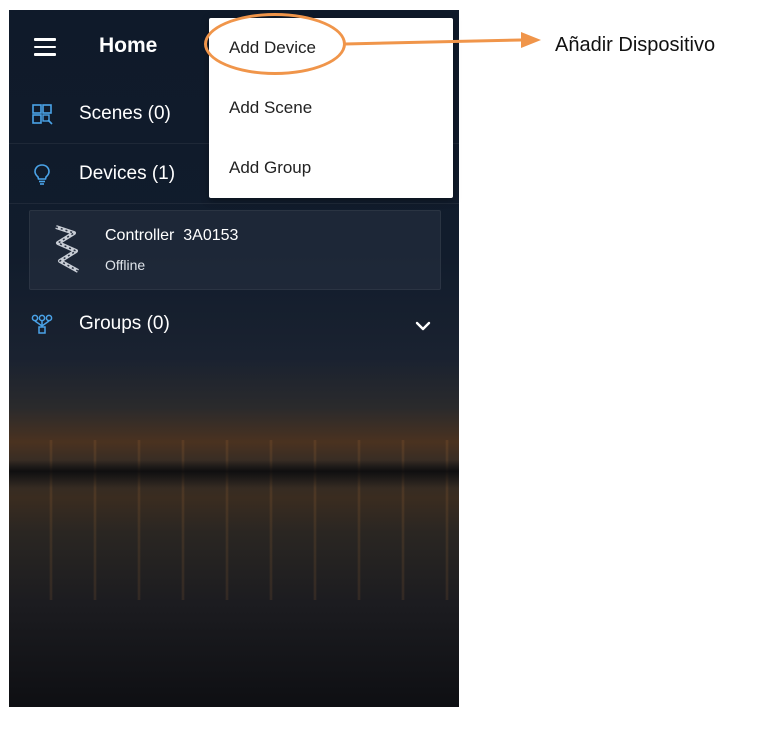 The height and width of the screenshot is (733, 777). What do you see at coordinates (331, 108) in the screenshot?
I see `menu-item-add-scene: Add Scene` at bounding box center [331, 108].